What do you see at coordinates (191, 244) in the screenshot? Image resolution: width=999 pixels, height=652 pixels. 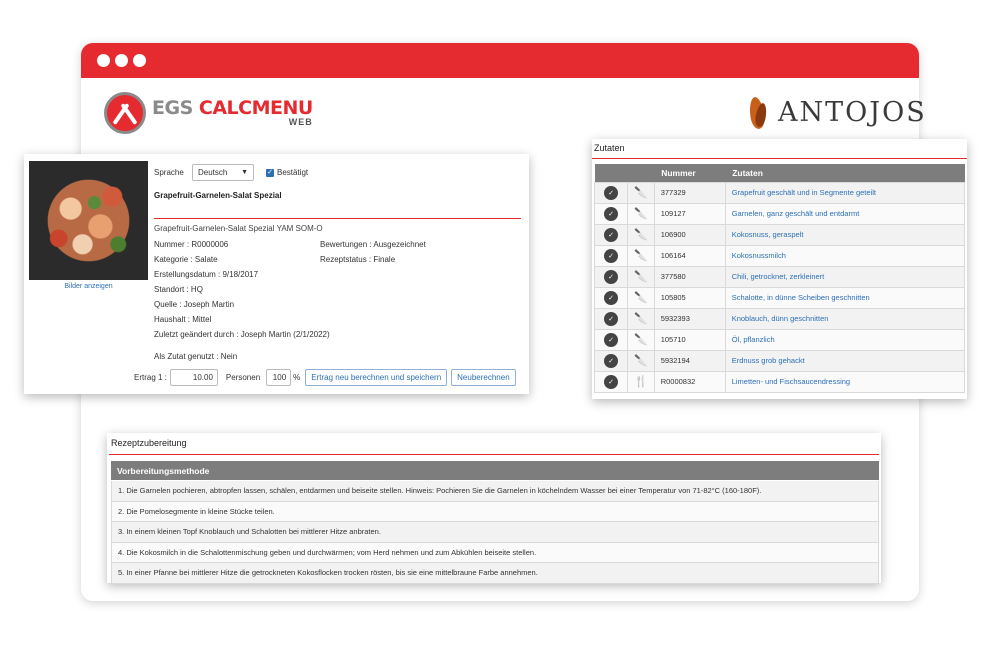 I see `recipe-number: Nummer : R0000006` at bounding box center [191, 244].